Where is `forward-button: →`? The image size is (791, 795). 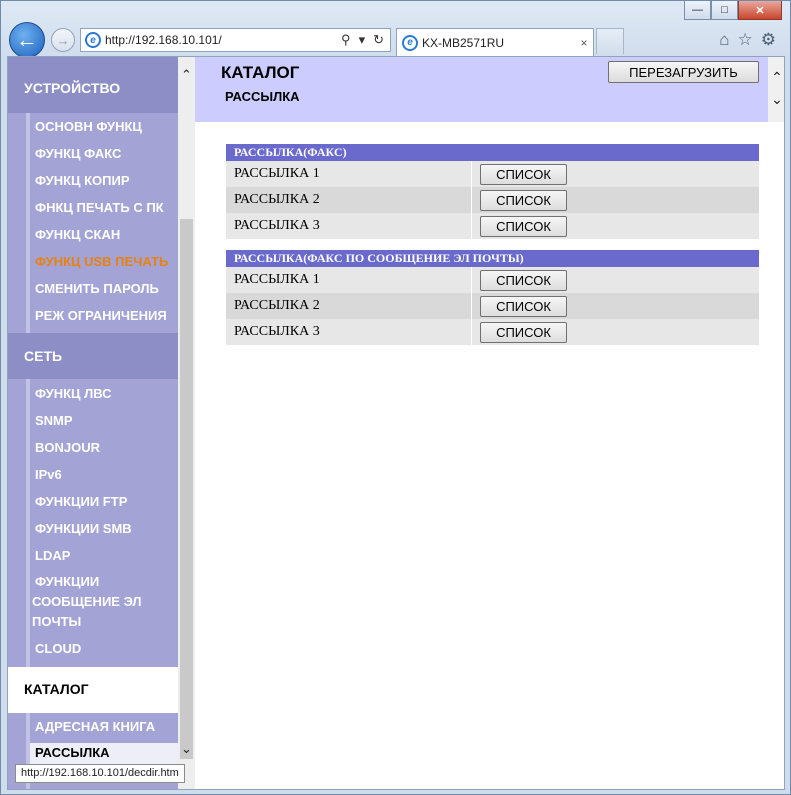 forward-button: → is located at coordinates (63, 40).